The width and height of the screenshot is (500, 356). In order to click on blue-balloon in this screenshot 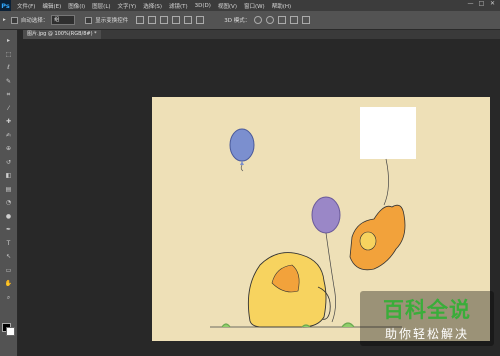, I will do `click(242, 145)`.